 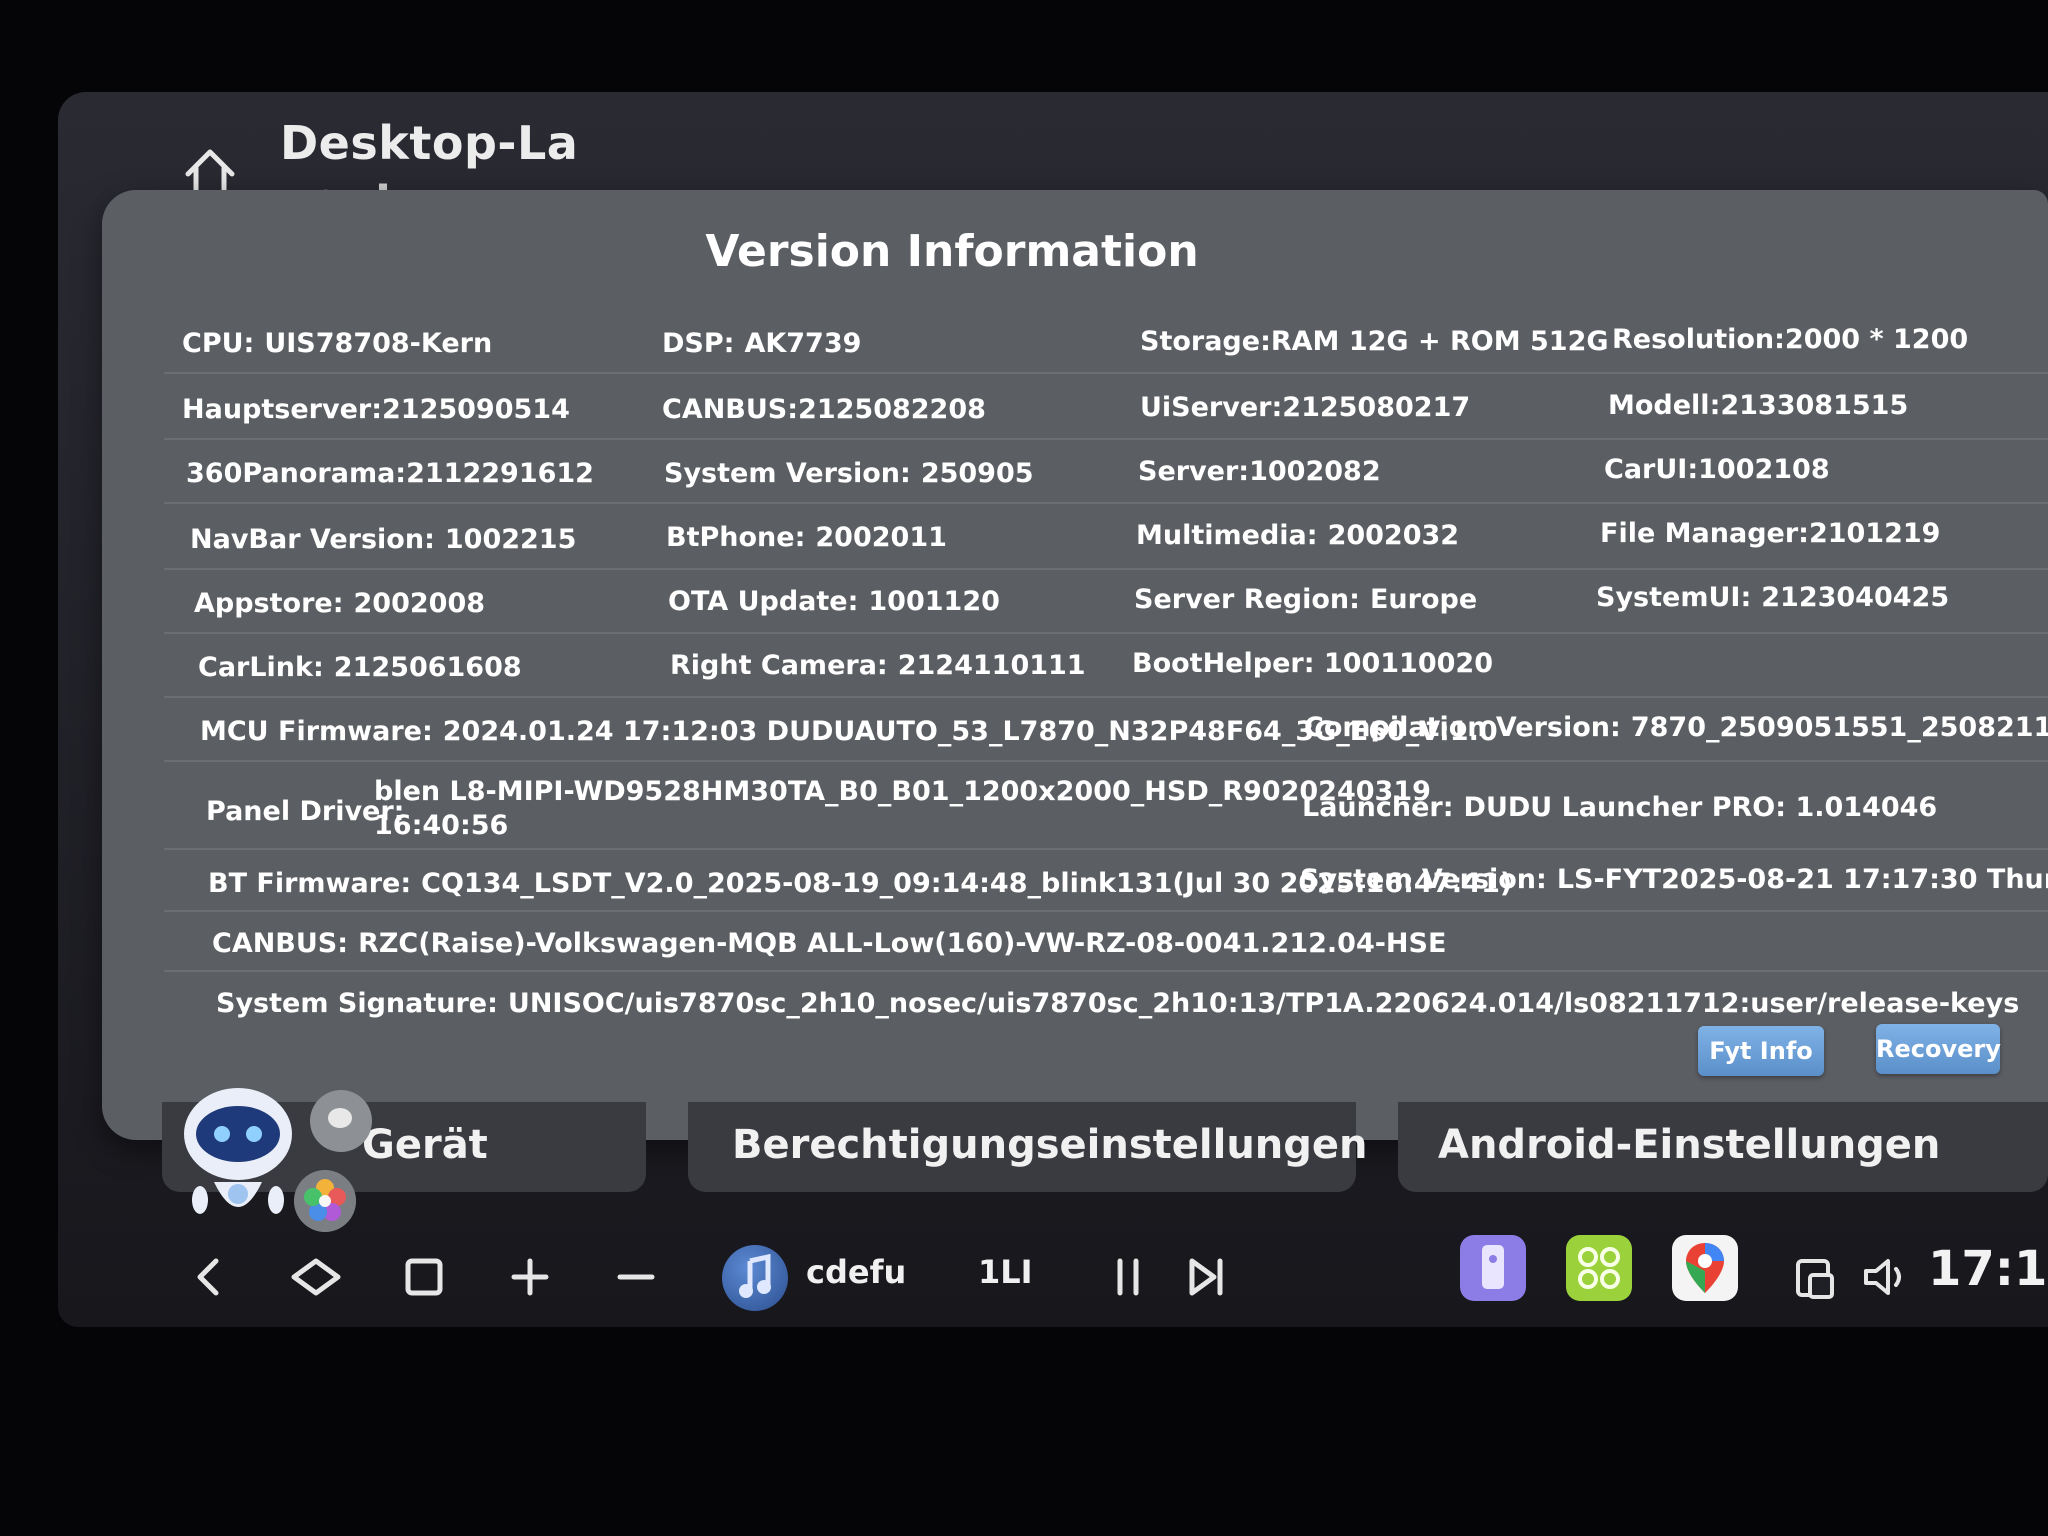 I want to click on chat-bubble-icon, so click(x=341, y=1121).